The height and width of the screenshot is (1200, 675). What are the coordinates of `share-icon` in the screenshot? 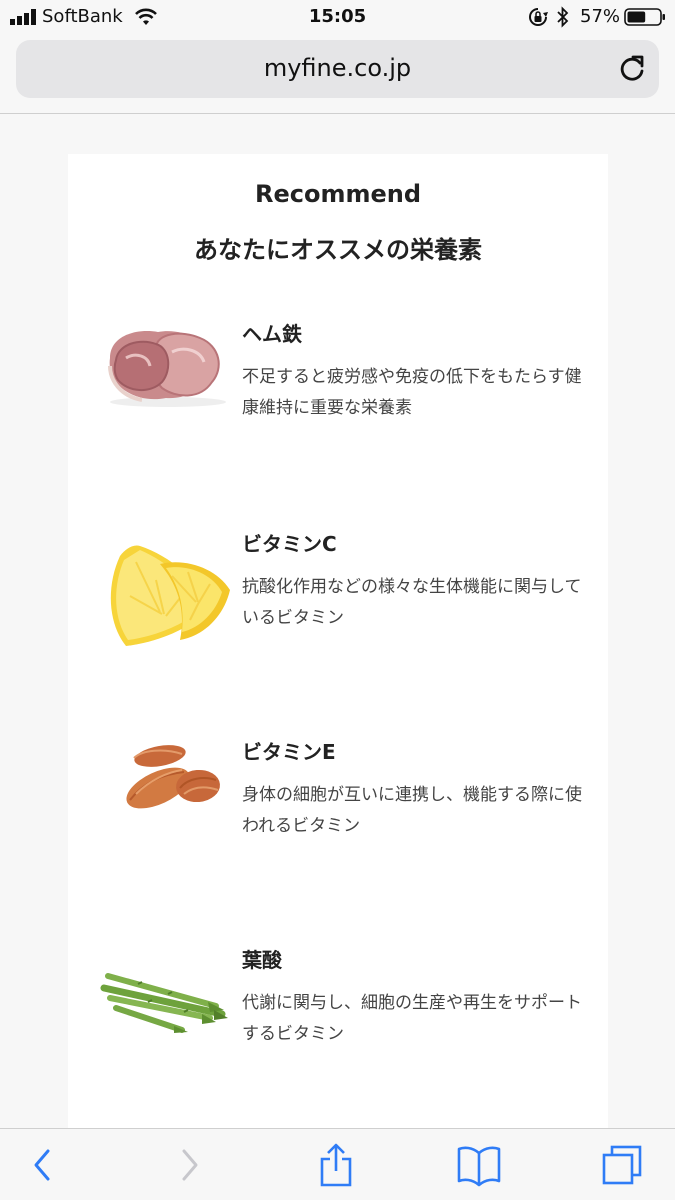 It's located at (336, 1165).